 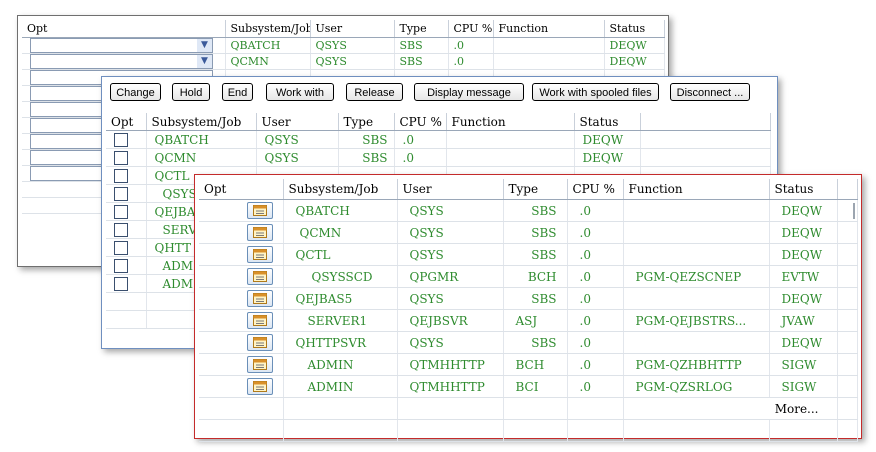 What do you see at coordinates (528, 342) in the screenshot?
I see `table-row: QHTTPSVR QSYS SBS .0 DEQW` at bounding box center [528, 342].